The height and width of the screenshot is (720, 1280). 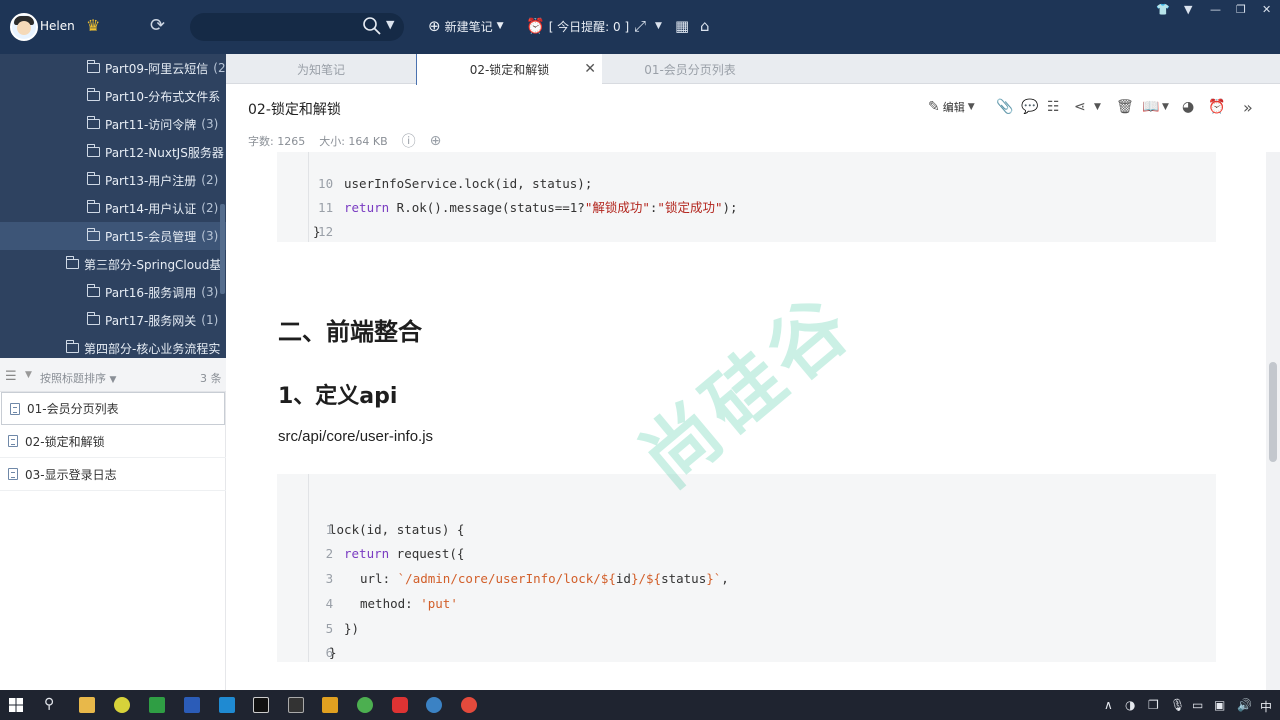 I want to click on tab-wiz-notes: 为知笔记, so click(x=321, y=69).